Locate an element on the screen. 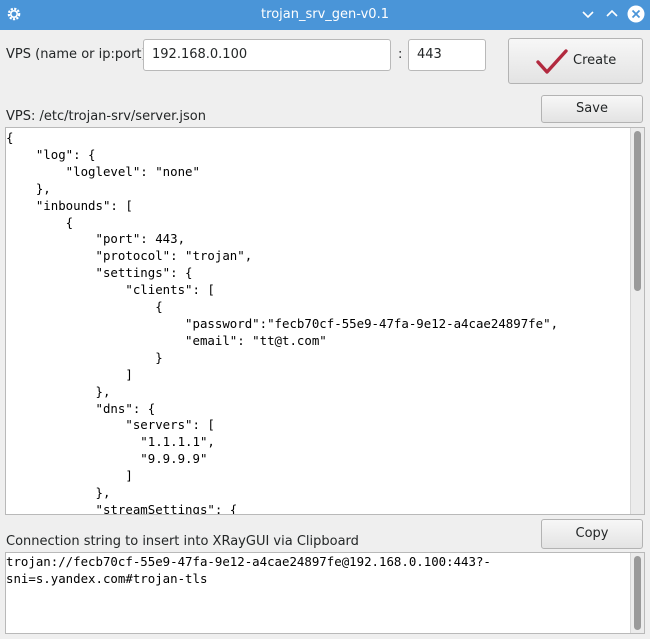  window-title: trojan_srv_gen-v0.1 is located at coordinates (325, 14).